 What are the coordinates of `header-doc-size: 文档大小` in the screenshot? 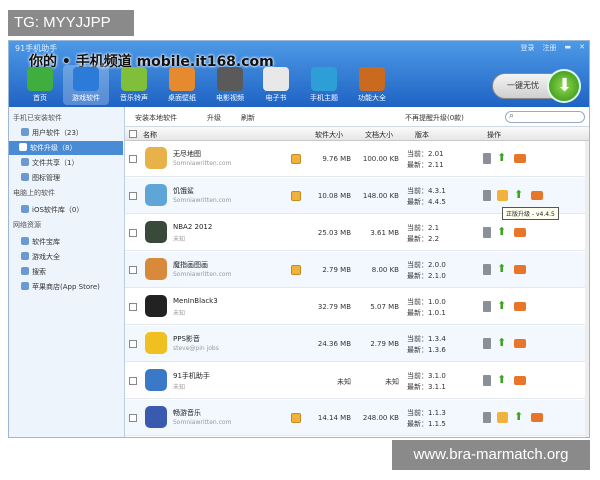 It's located at (379, 135).